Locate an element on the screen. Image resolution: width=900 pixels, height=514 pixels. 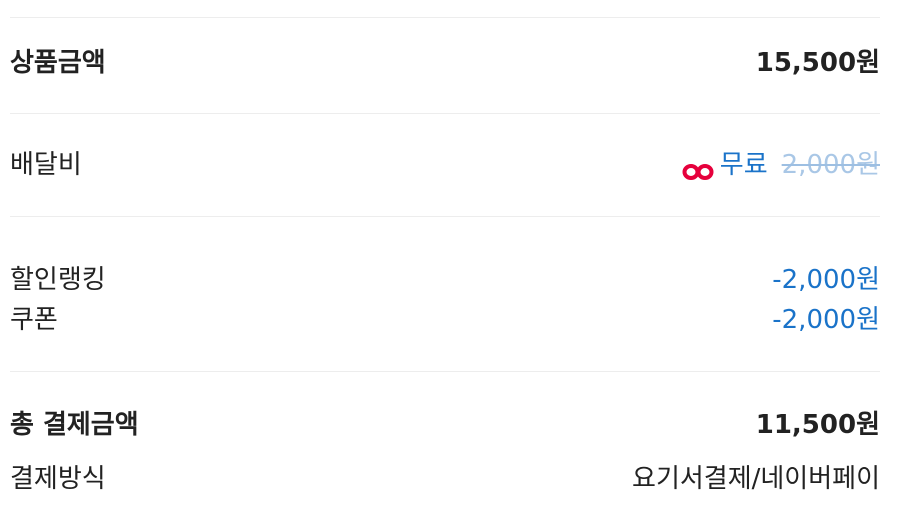
delivery-fee-label: 배달비 is located at coordinates (46, 165).